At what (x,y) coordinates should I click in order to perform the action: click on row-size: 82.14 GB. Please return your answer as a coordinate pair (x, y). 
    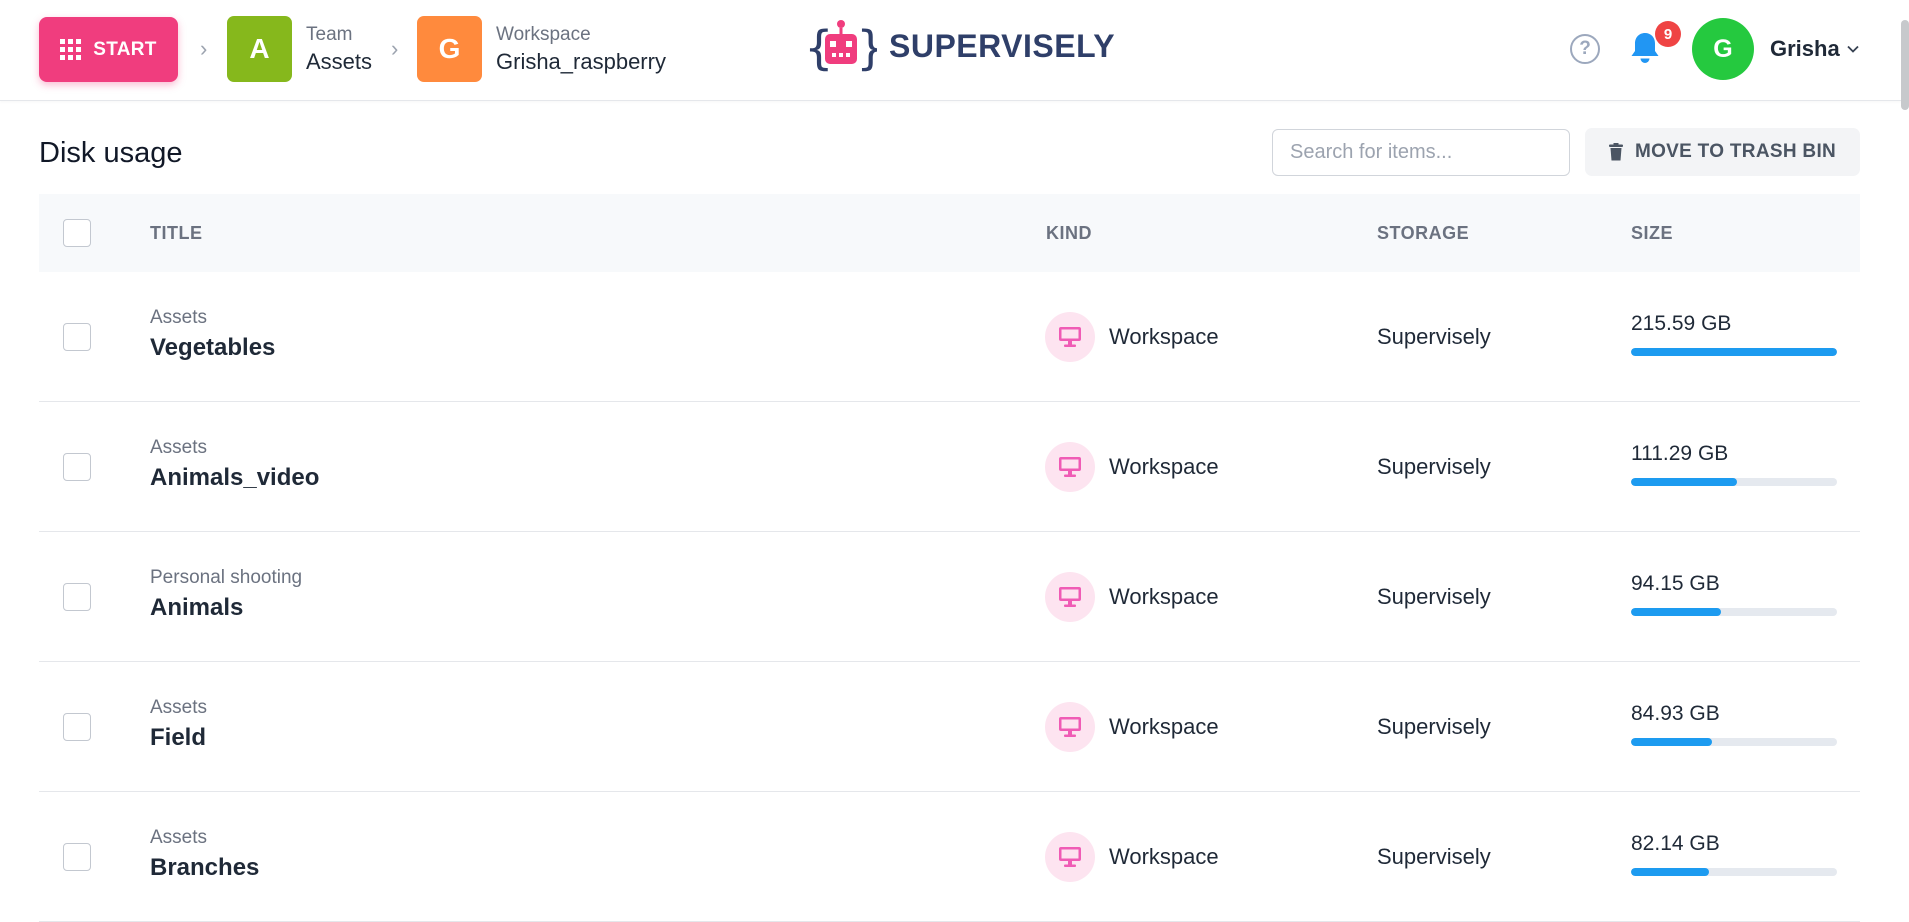
    Looking at the image, I should click on (1675, 843).